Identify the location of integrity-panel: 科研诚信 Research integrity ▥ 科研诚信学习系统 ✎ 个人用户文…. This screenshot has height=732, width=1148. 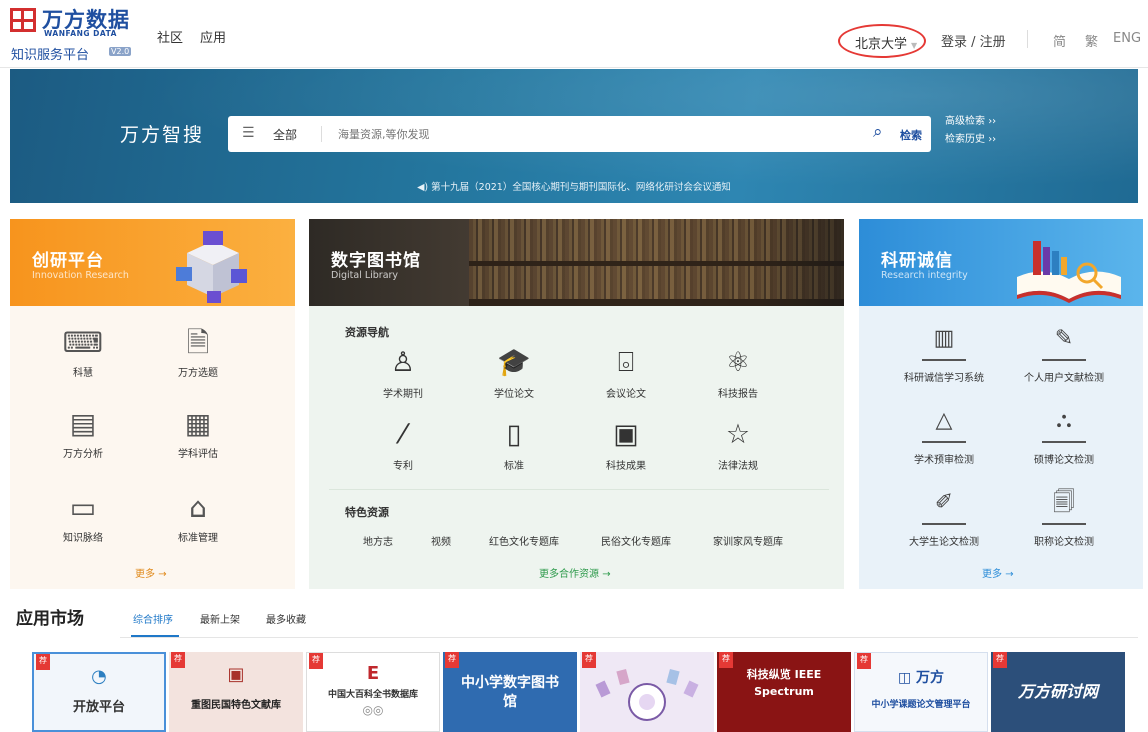
(1001, 404).